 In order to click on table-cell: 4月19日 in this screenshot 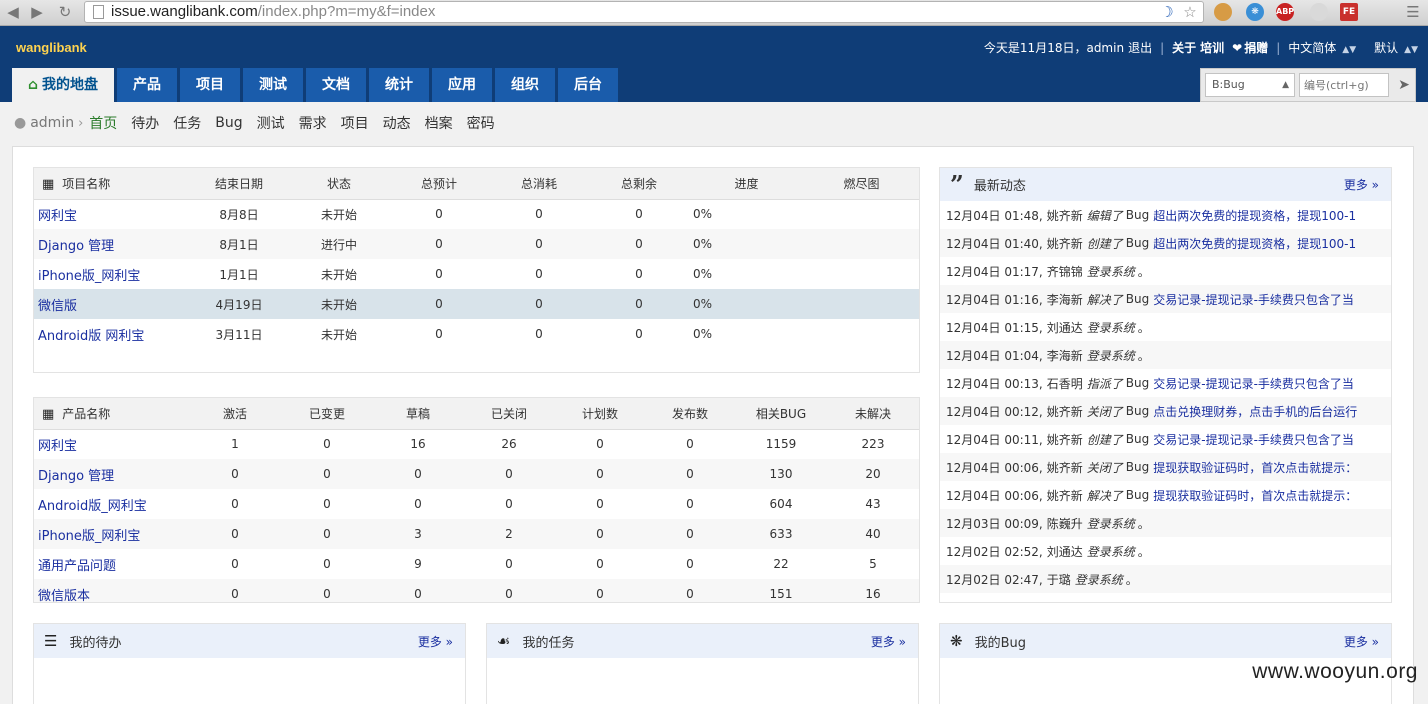, I will do `click(239, 304)`.